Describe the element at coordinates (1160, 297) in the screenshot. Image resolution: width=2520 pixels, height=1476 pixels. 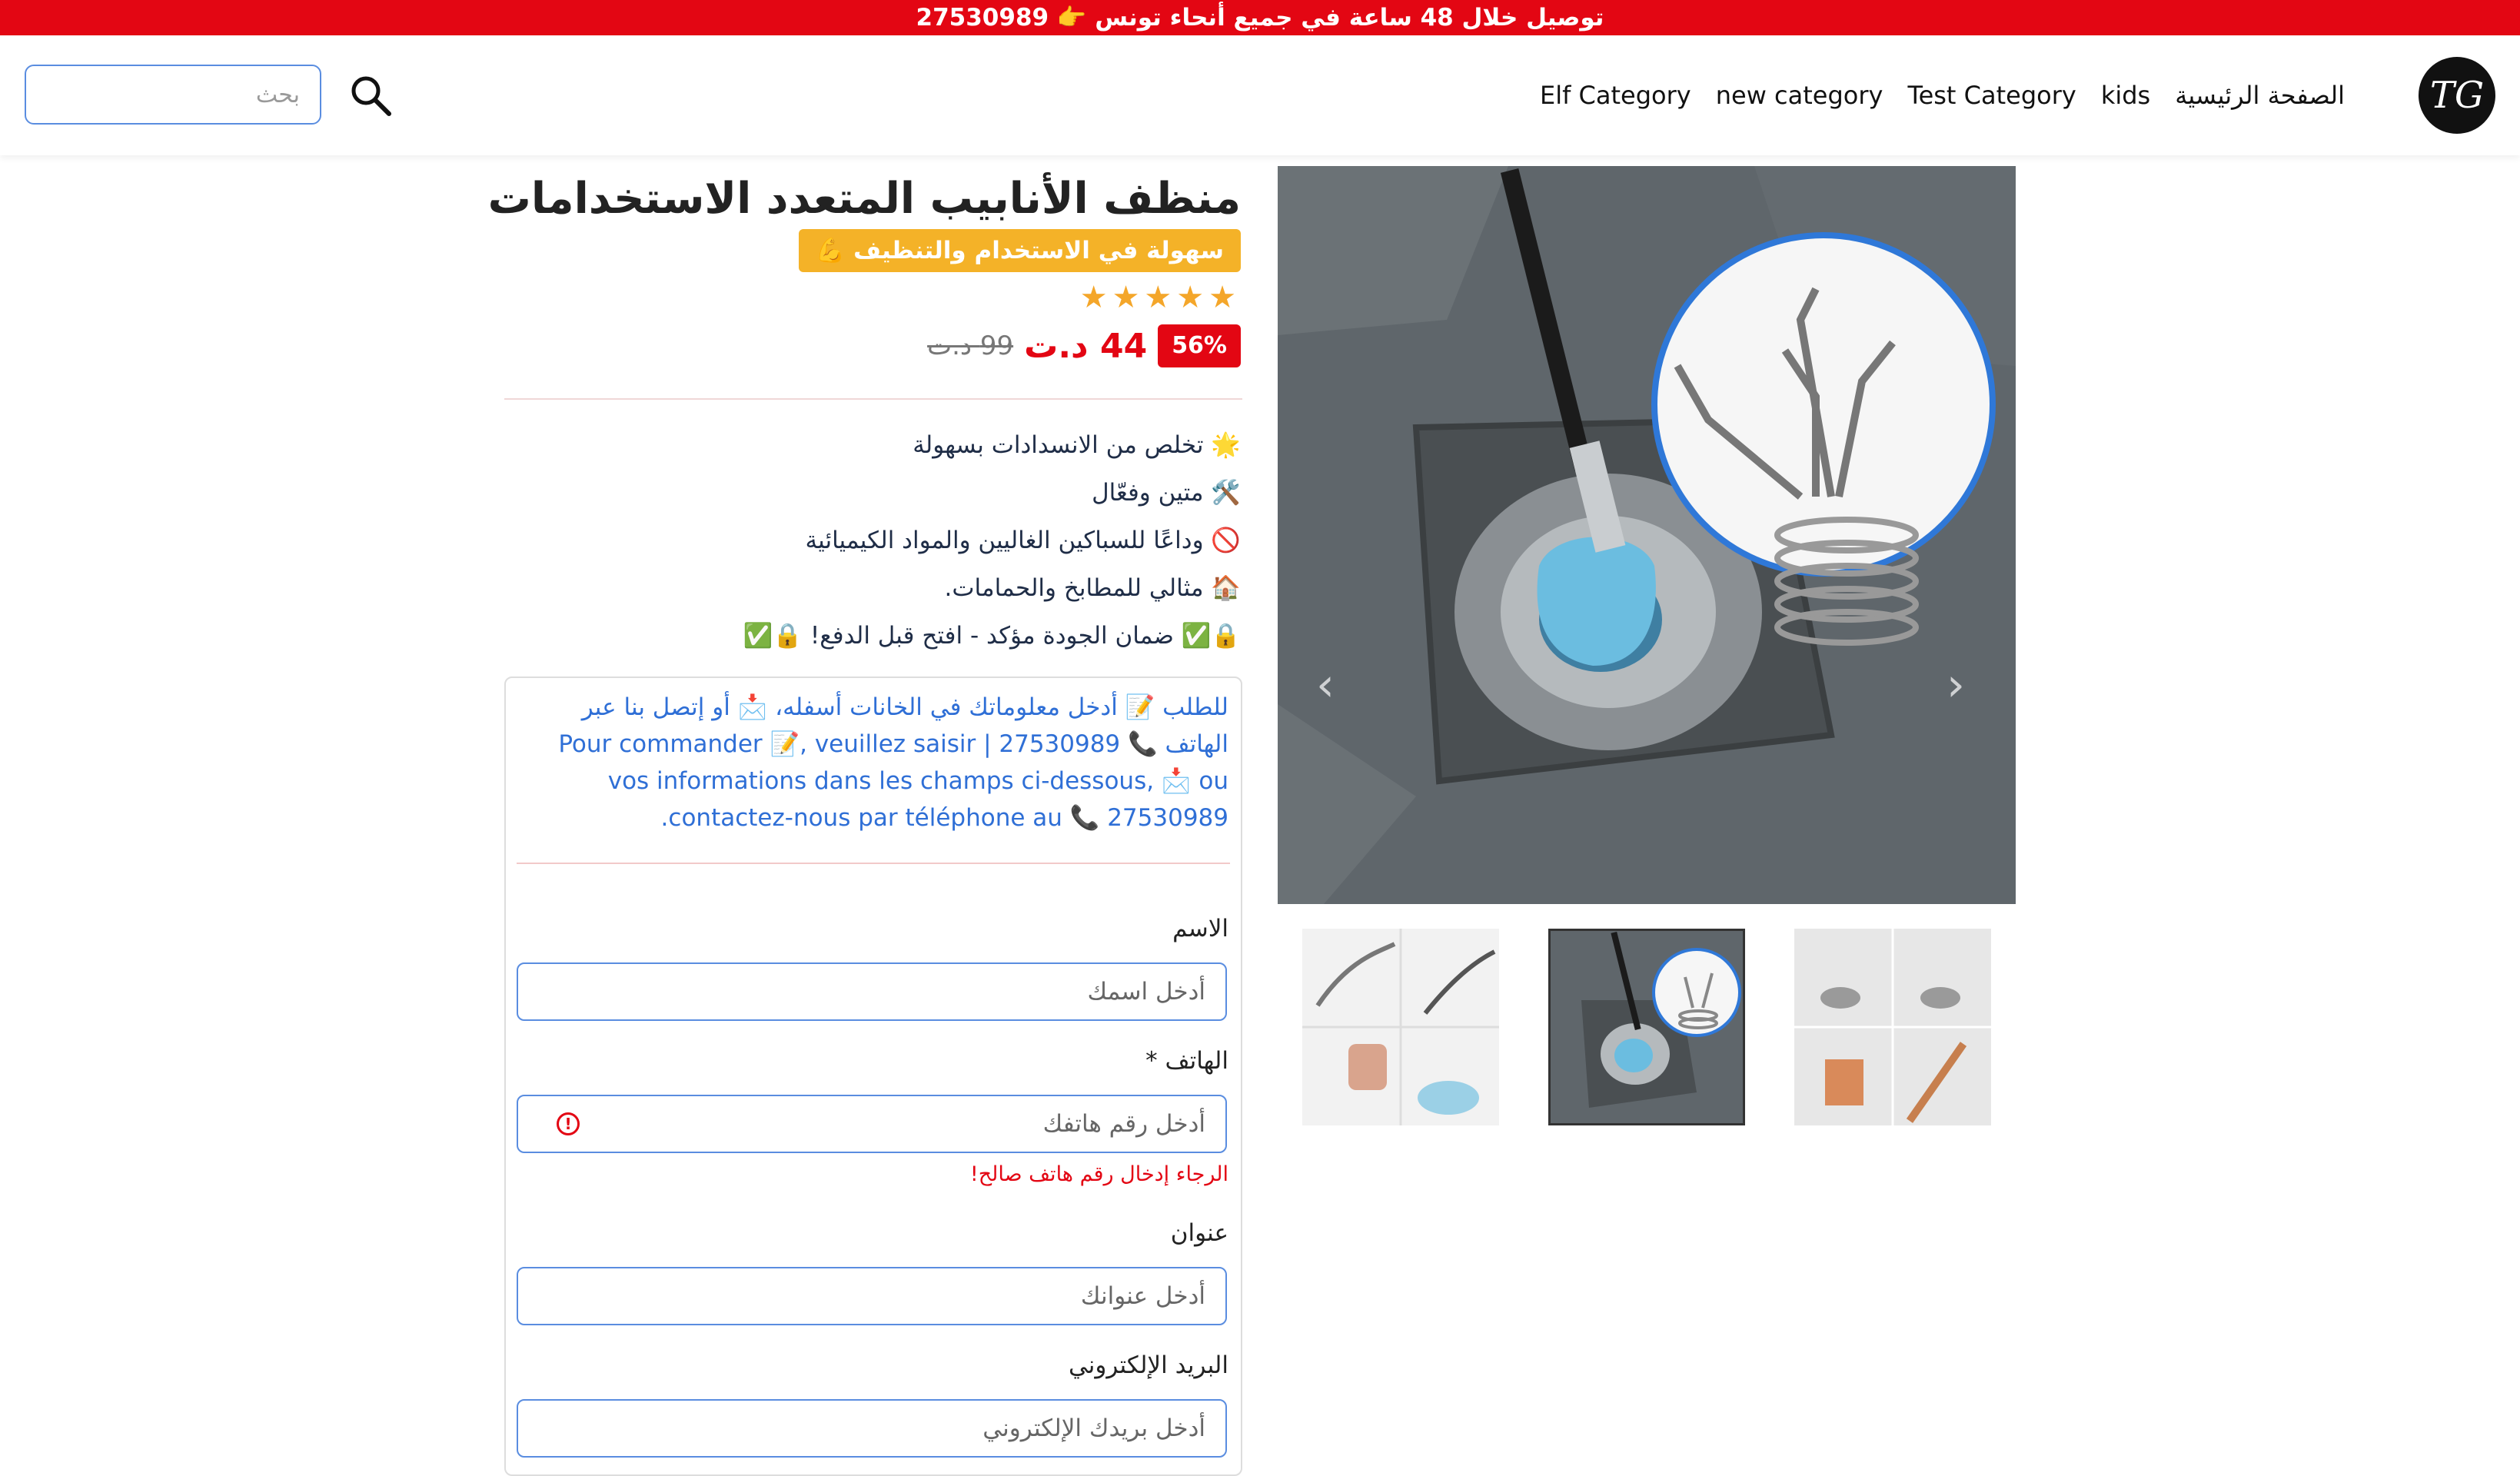
I see `rating-stars: ★★★★★` at that location.